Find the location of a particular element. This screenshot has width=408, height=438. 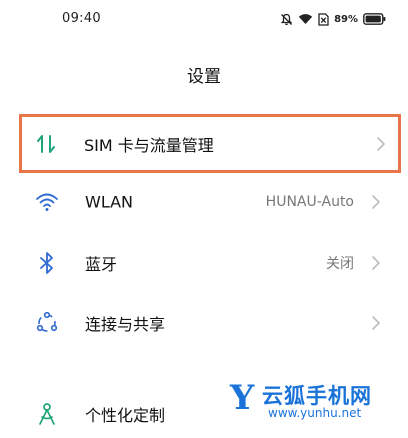

mute-bell-icon is located at coordinates (286, 19).